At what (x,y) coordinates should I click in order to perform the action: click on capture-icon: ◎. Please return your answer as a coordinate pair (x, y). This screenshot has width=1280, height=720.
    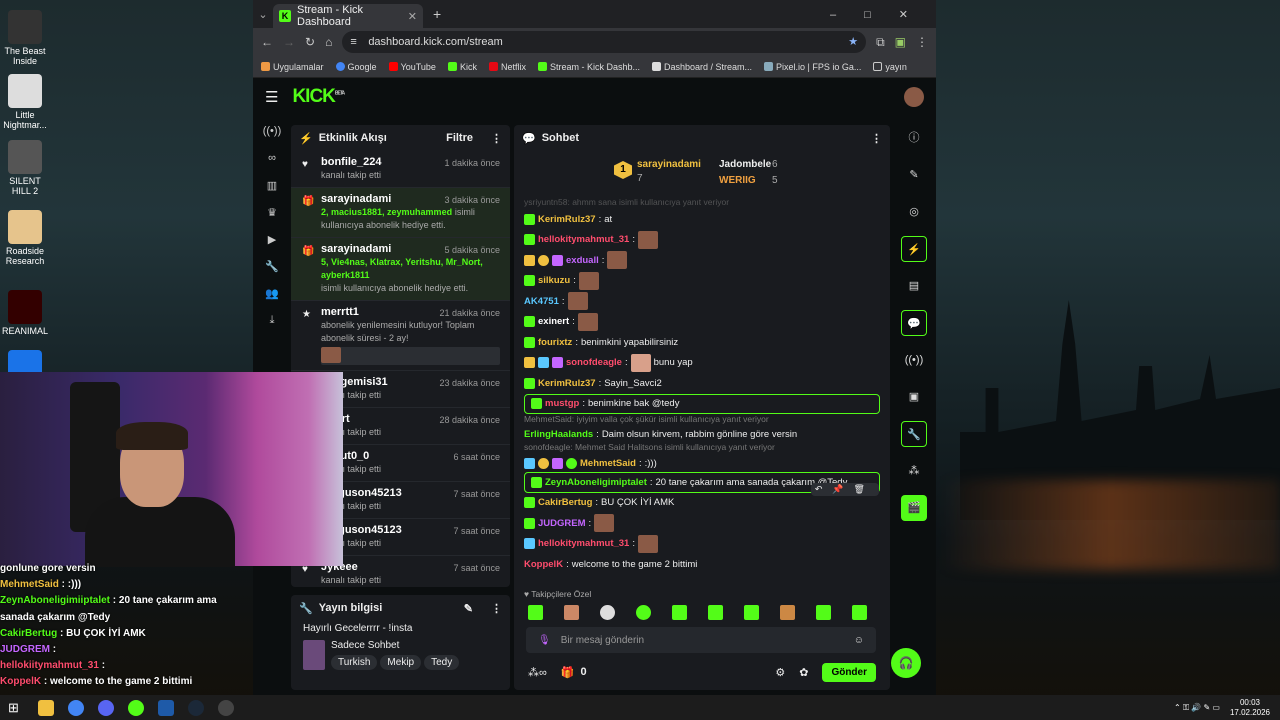
    Looking at the image, I should click on (914, 212).